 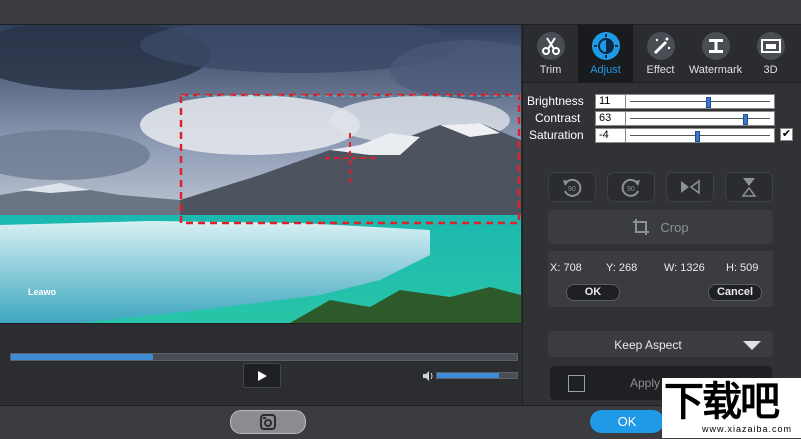 What do you see at coordinates (566, 268) in the screenshot?
I see `crop-x: X: 708` at bounding box center [566, 268].